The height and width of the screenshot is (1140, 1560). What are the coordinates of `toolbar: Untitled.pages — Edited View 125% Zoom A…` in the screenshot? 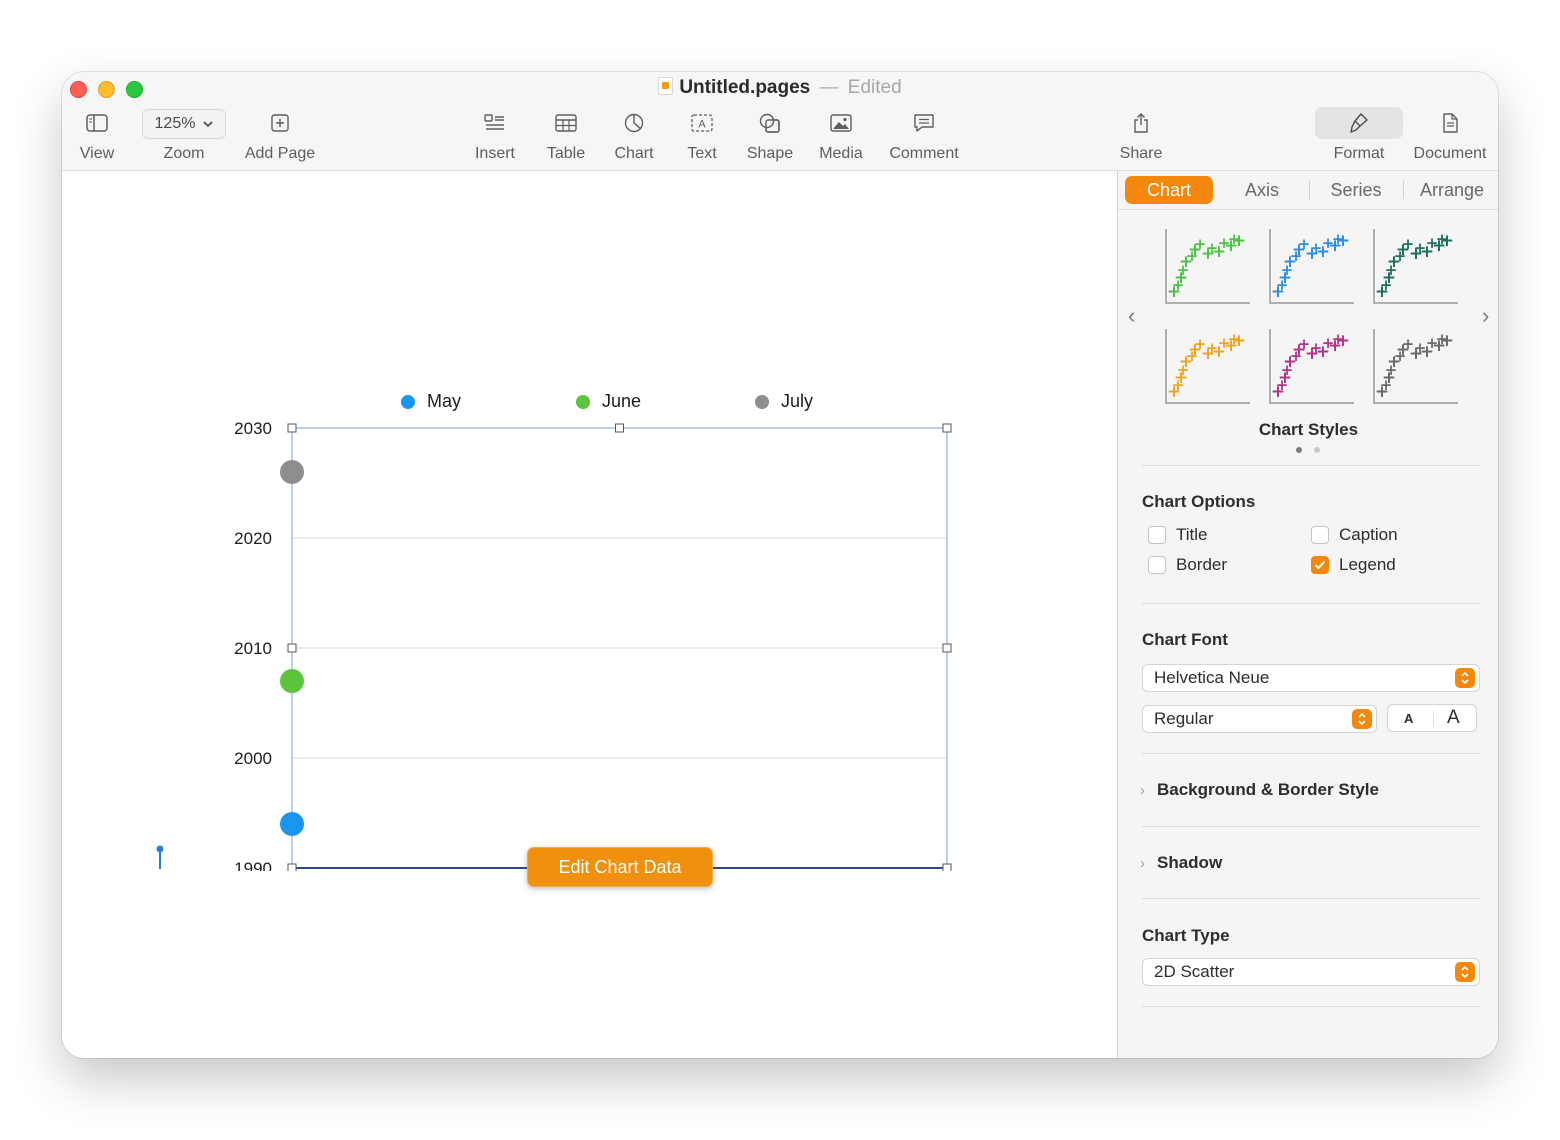 It's located at (780, 121).